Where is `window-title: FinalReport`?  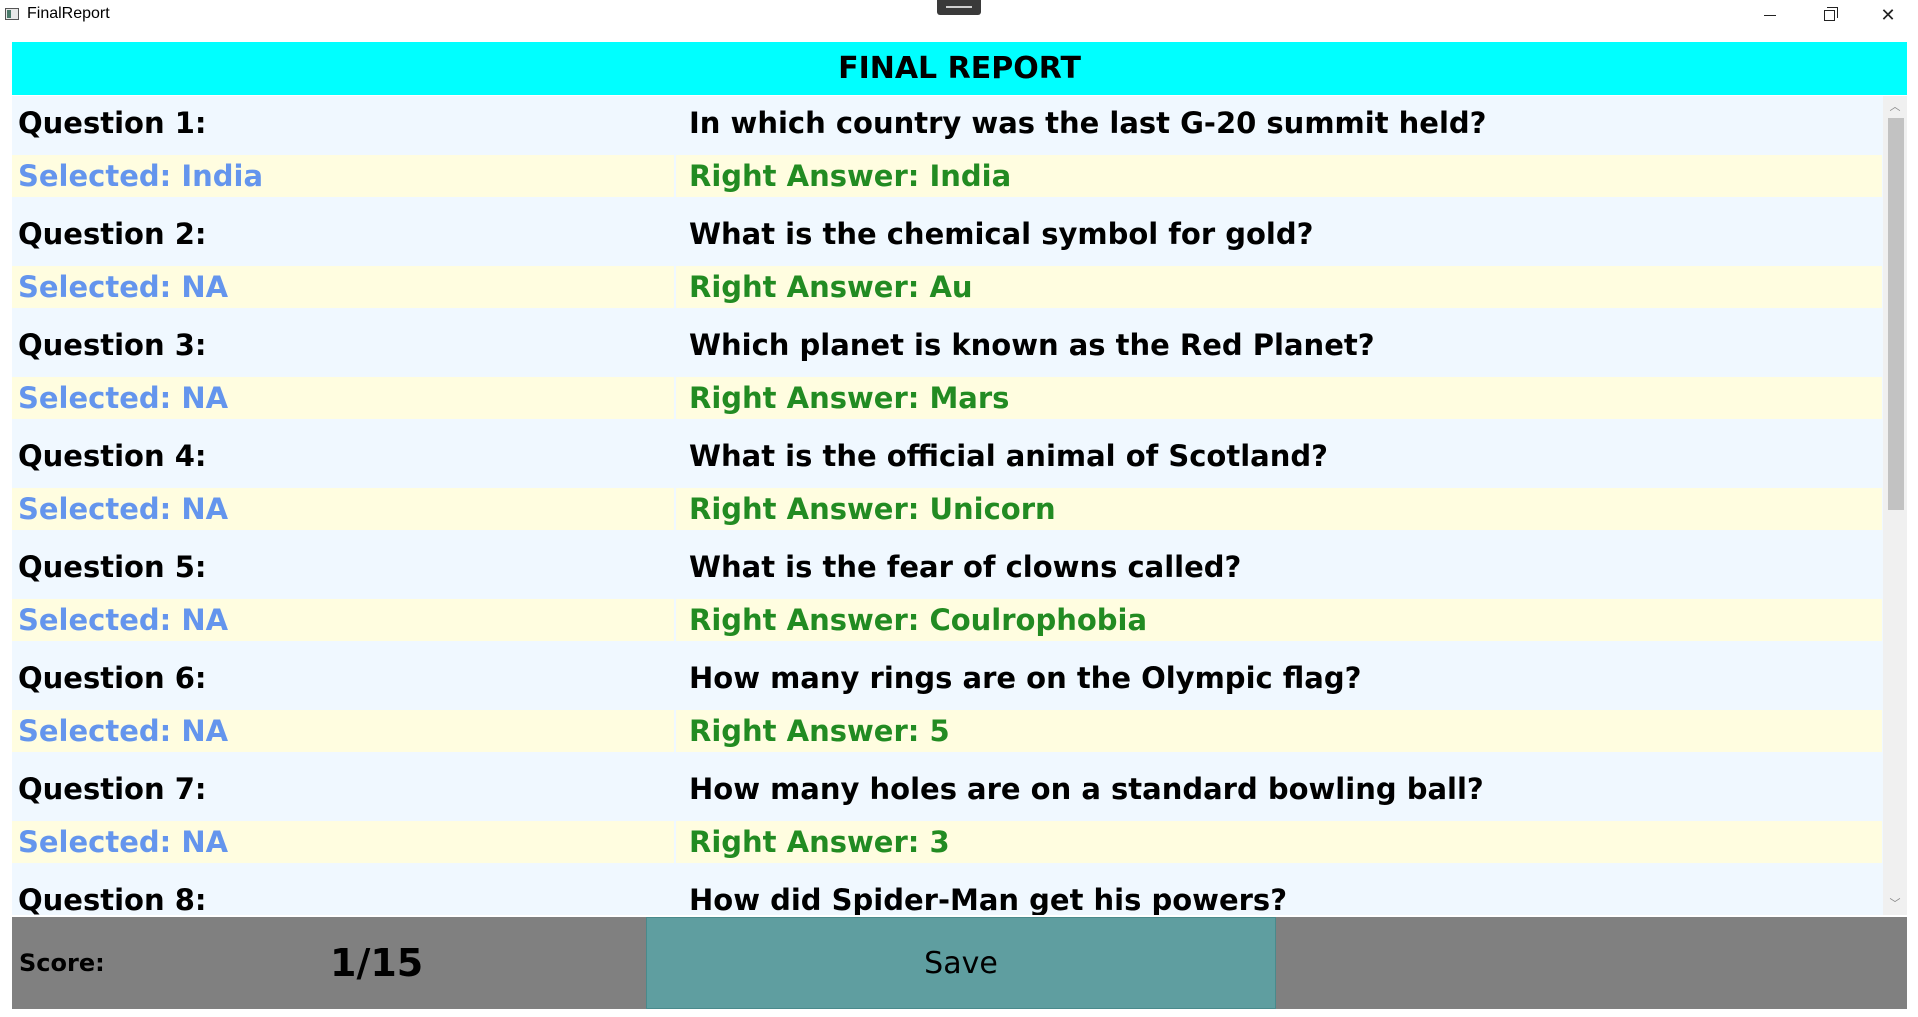
window-title: FinalReport is located at coordinates (68, 13).